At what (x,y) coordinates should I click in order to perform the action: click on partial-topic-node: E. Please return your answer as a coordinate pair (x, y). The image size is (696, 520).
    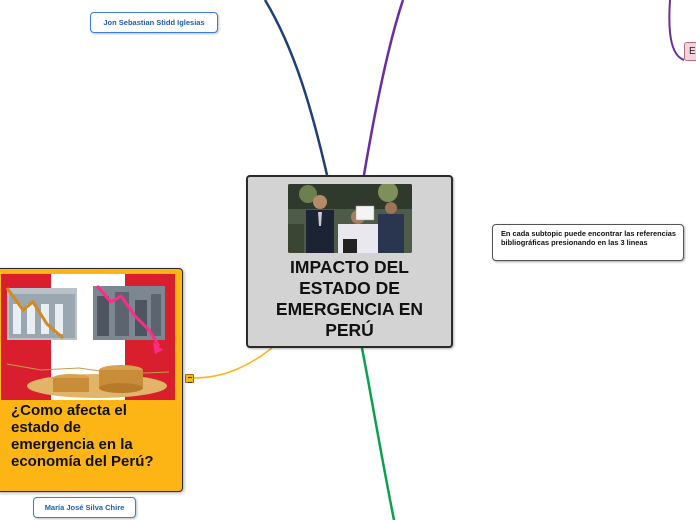
    Looking at the image, I should click on (690, 51).